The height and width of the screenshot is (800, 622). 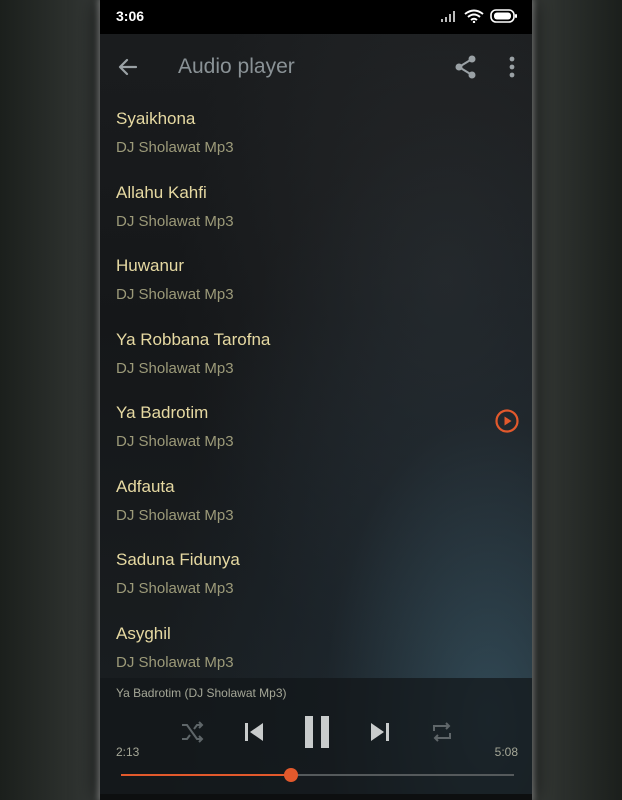 What do you see at coordinates (316, 431) in the screenshot?
I see `track-item-playing: Ya Badrotim DJ Sholawat Mp3` at bounding box center [316, 431].